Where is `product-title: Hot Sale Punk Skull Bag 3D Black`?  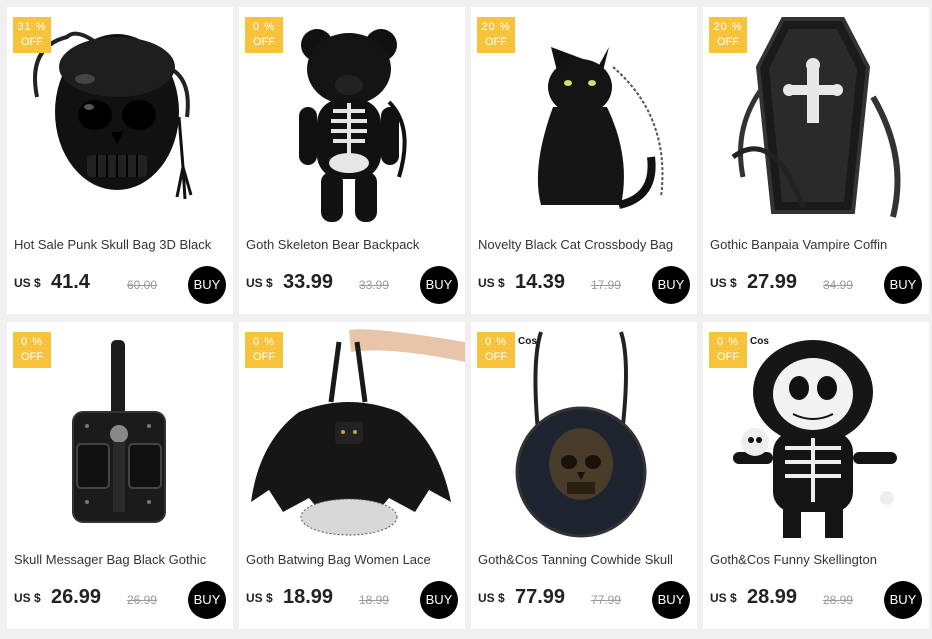
product-title: Hot Sale Punk Skull Bag 3D Black is located at coordinates (121, 244).